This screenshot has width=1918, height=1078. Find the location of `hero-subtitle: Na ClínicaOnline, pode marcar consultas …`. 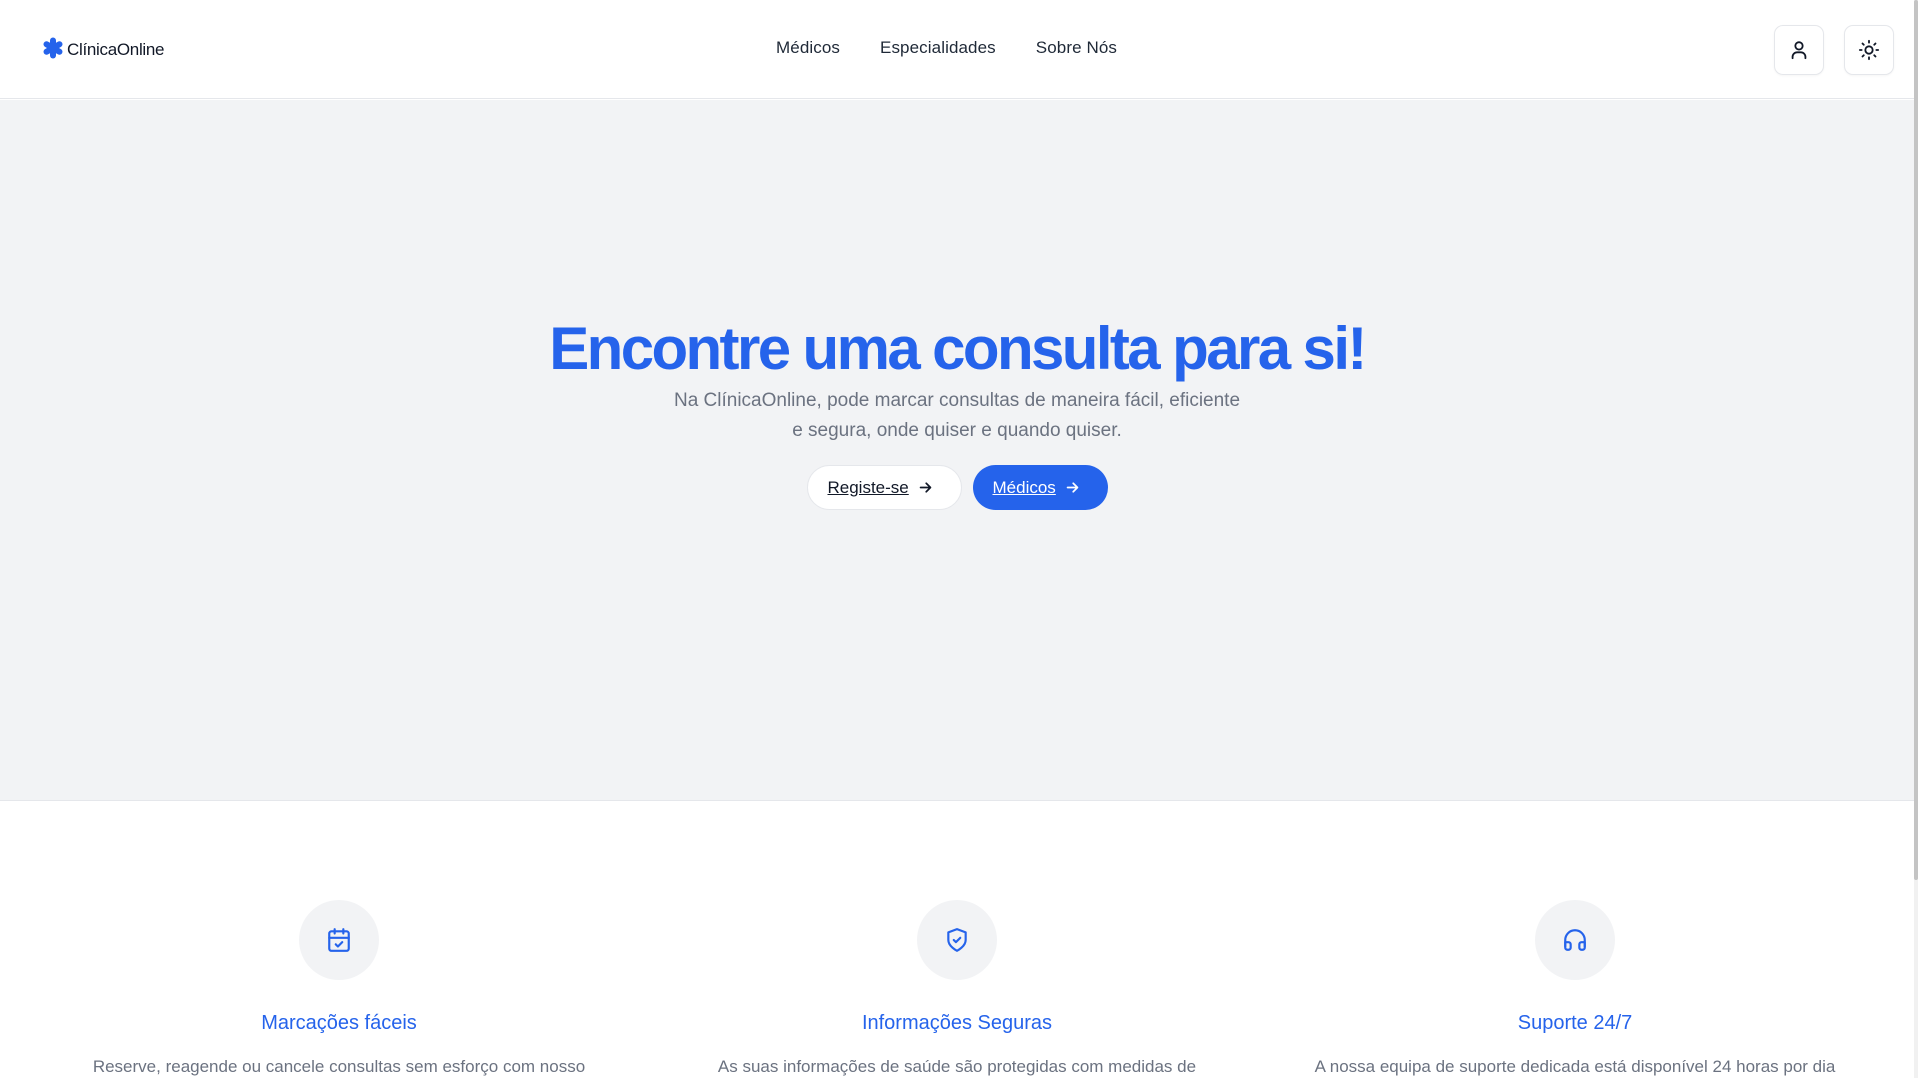

hero-subtitle: Na ClínicaOnline, pode marcar consultas … is located at coordinates (957, 416).